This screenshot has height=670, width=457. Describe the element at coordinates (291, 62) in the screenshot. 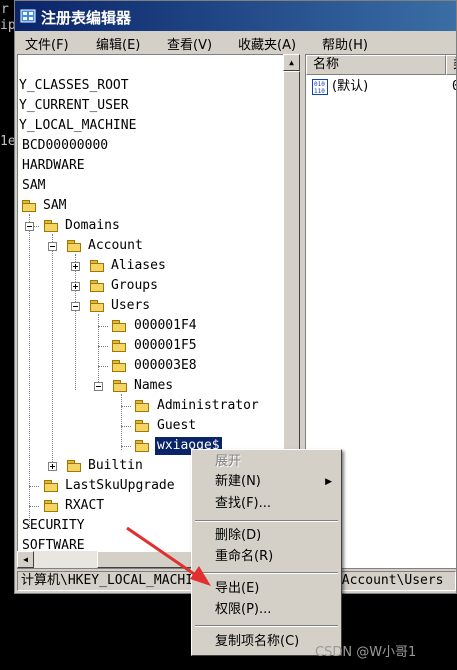

I see `scroll-up-icon: ▲` at that location.